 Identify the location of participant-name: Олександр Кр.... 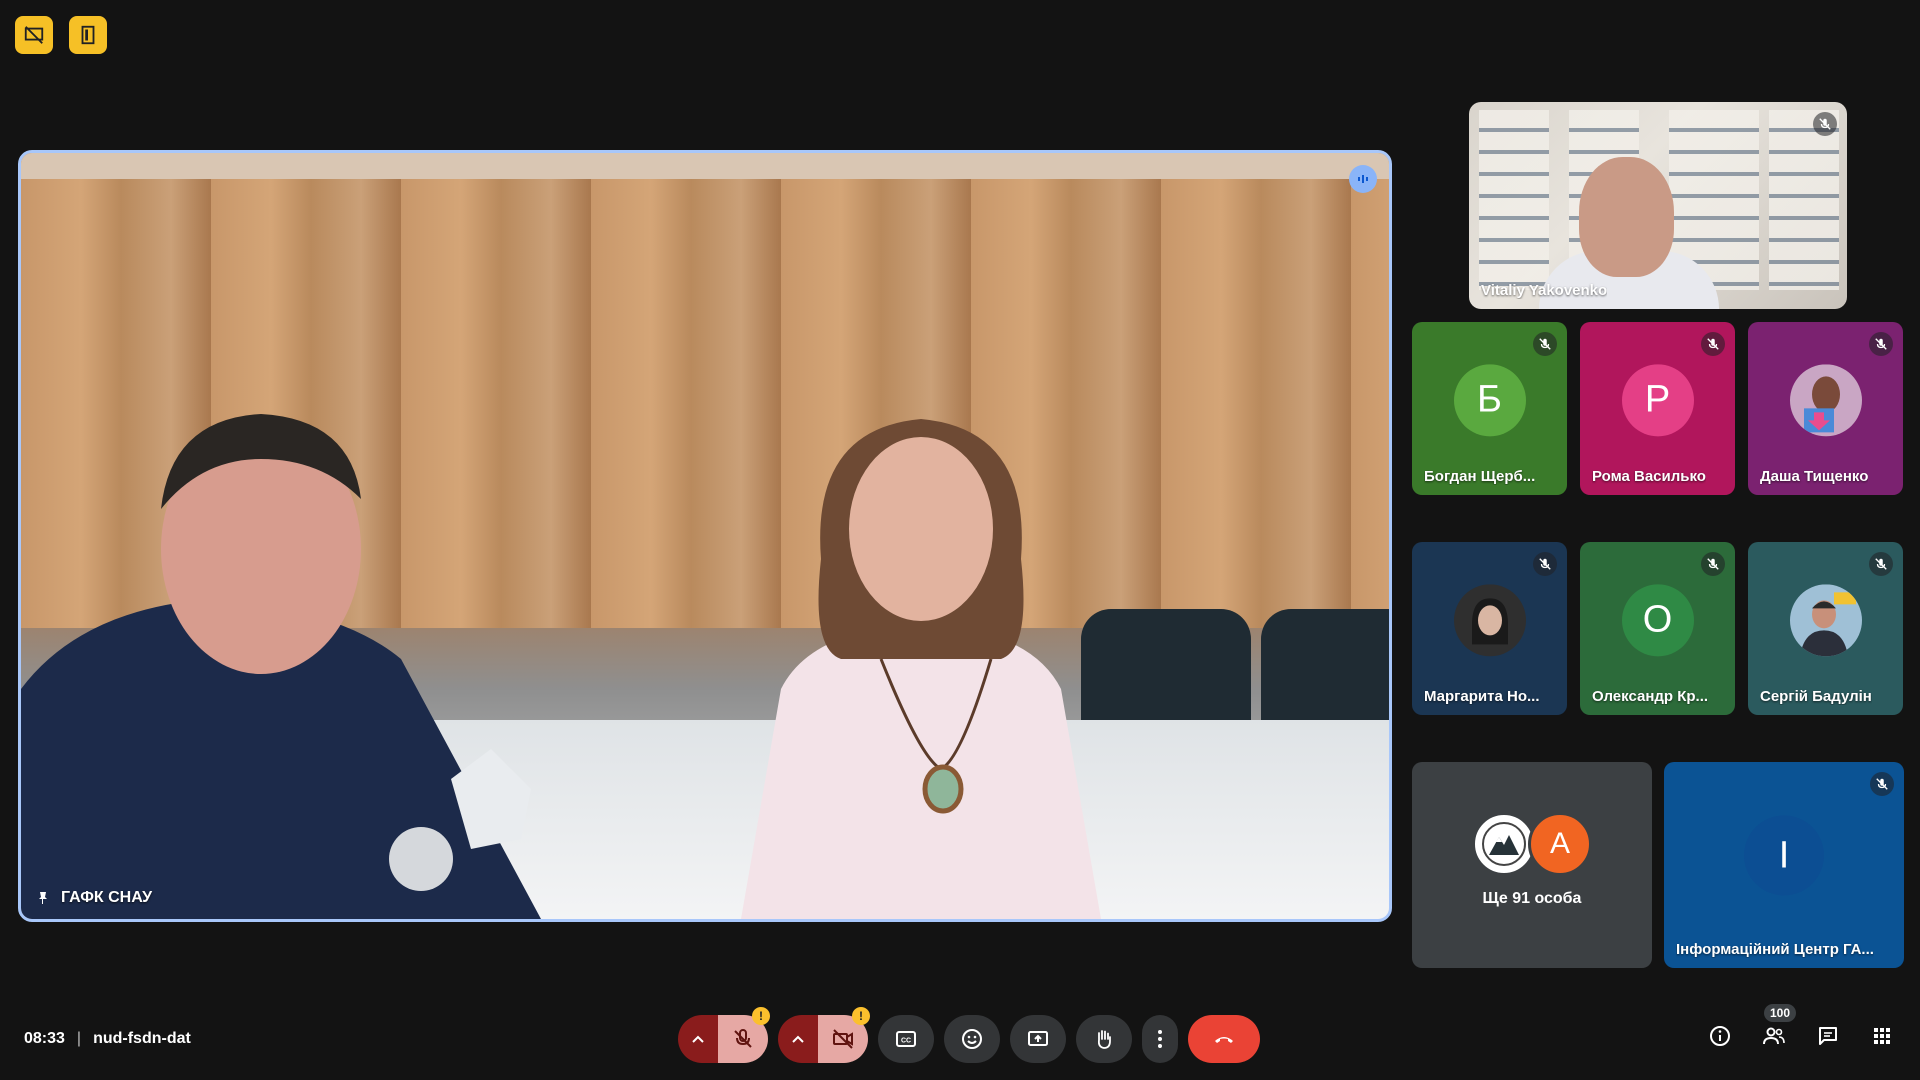
(1650, 696).